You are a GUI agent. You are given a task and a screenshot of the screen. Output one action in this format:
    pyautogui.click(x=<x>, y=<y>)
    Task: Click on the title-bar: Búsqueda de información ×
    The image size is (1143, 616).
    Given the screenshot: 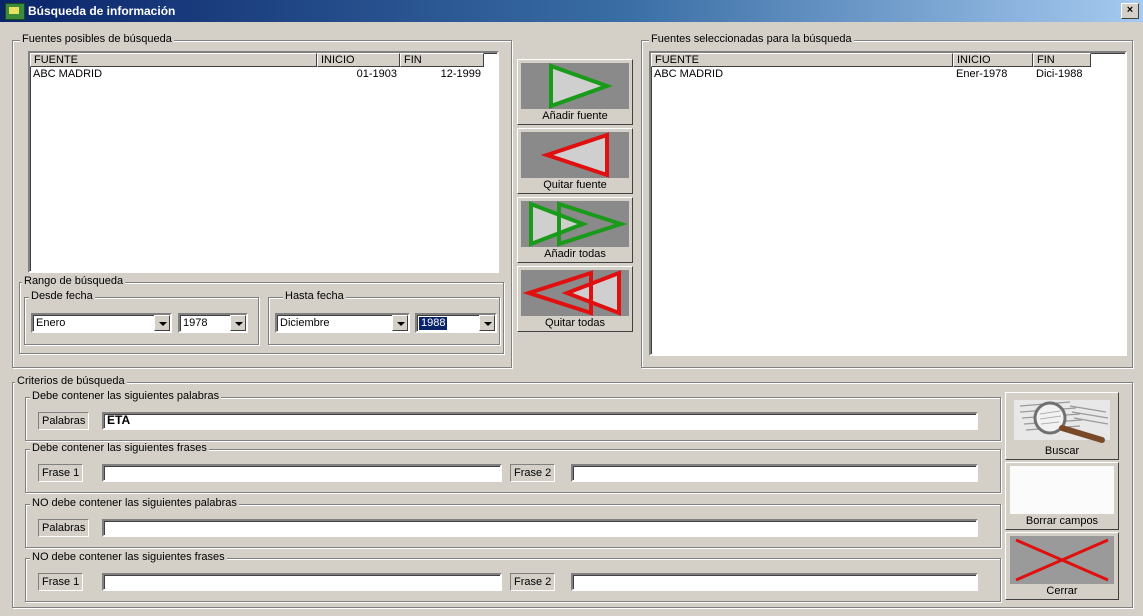 What is the action you would take?
    pyautogui.click(x=571, y=11)
    